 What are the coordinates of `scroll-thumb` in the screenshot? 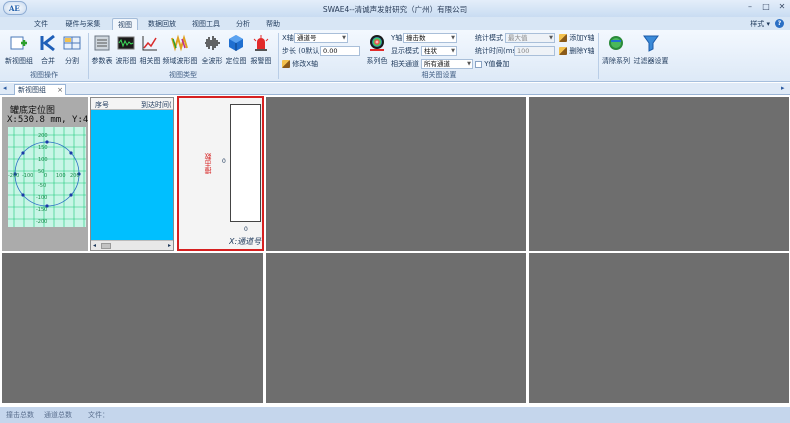 It's located at (106, 246).